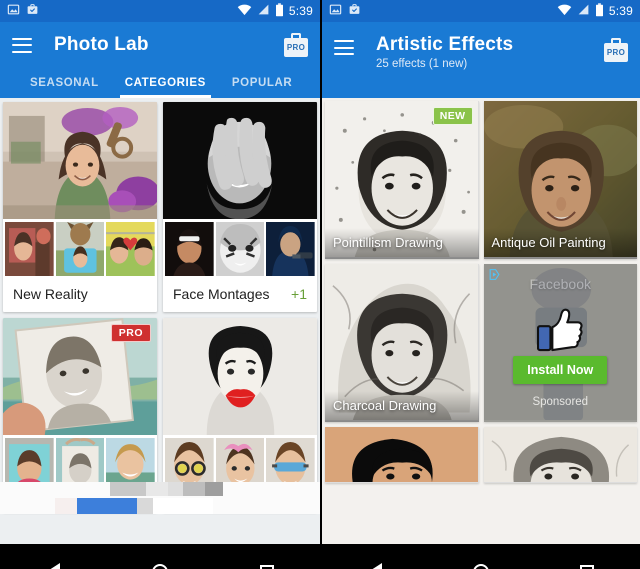  Describe the element at coordinates (481, 11) in the screenshot. I see `status-bar-right: R 5:39` at that location.